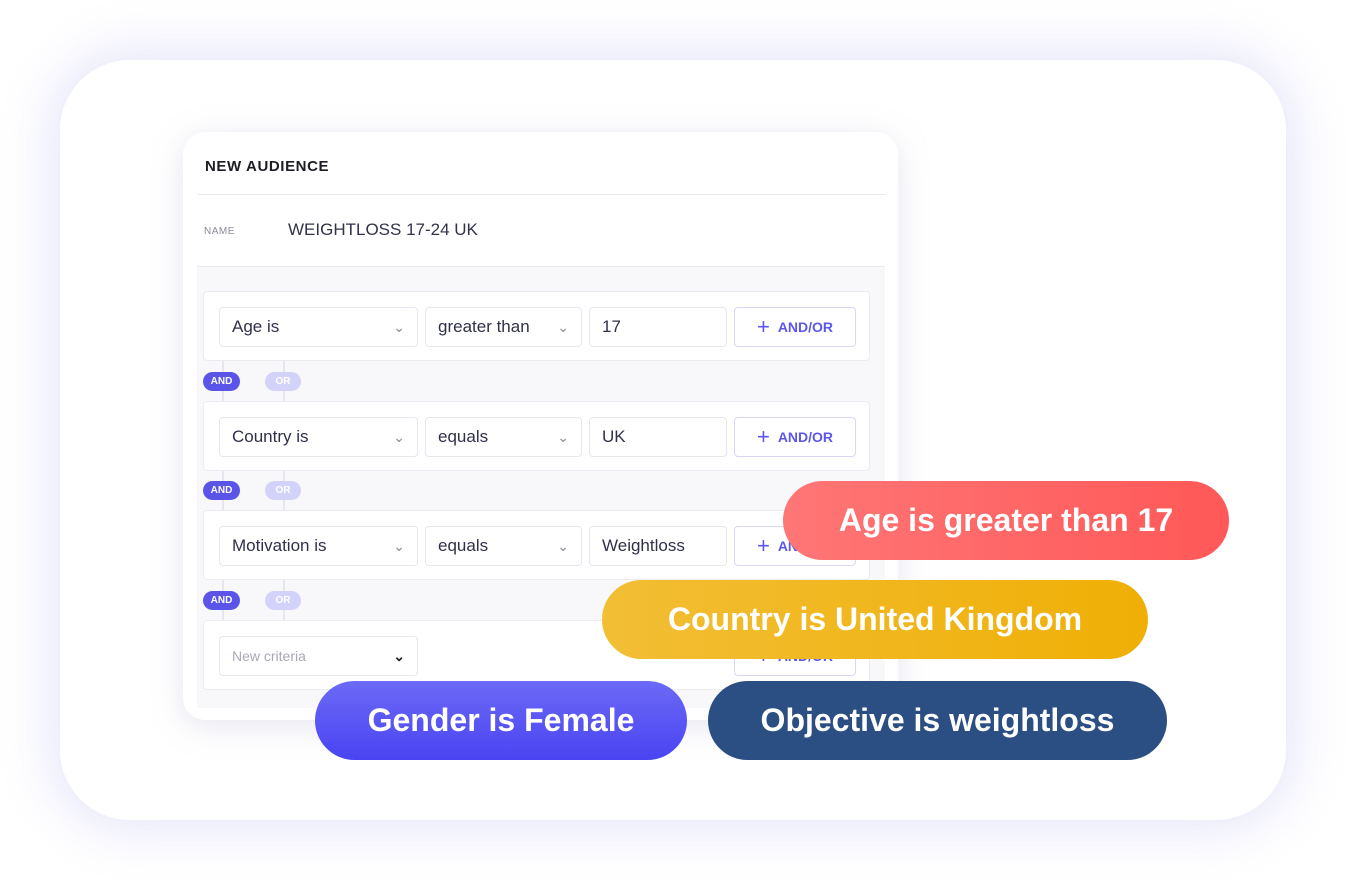 The image size is (1346, 880). Describe the element at coordinates (318, 437) in the screenshot. I see `field-select: Country is ⌄` at that location.